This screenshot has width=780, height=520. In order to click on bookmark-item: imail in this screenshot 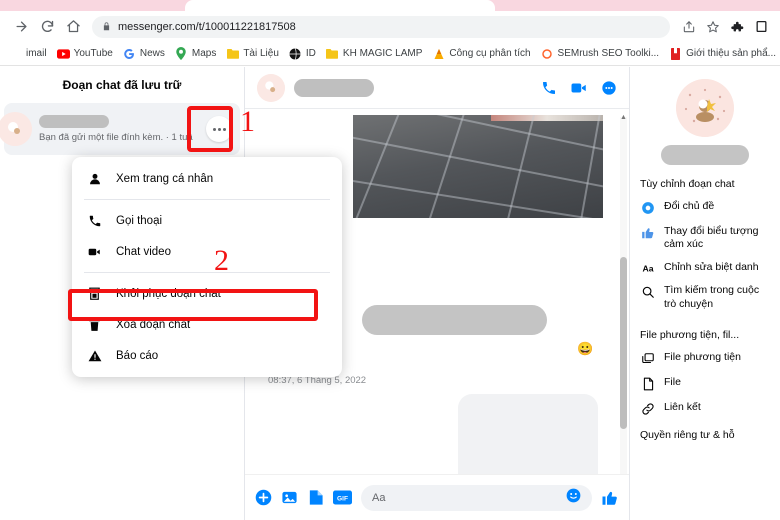, I will do `click(28, 53)`.